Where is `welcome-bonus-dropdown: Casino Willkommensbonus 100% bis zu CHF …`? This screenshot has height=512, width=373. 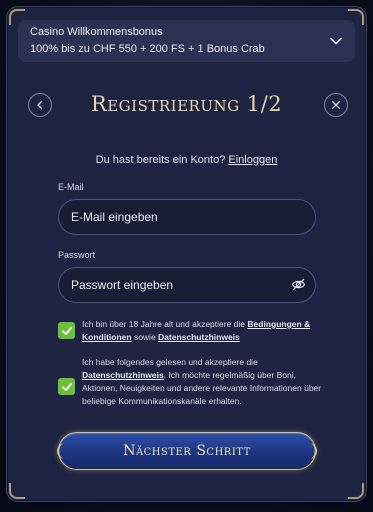 welcome-bonus-dropdown: Casino Willkommensbonus 100% bis zu CHF … is located at coordinates (186, 41).